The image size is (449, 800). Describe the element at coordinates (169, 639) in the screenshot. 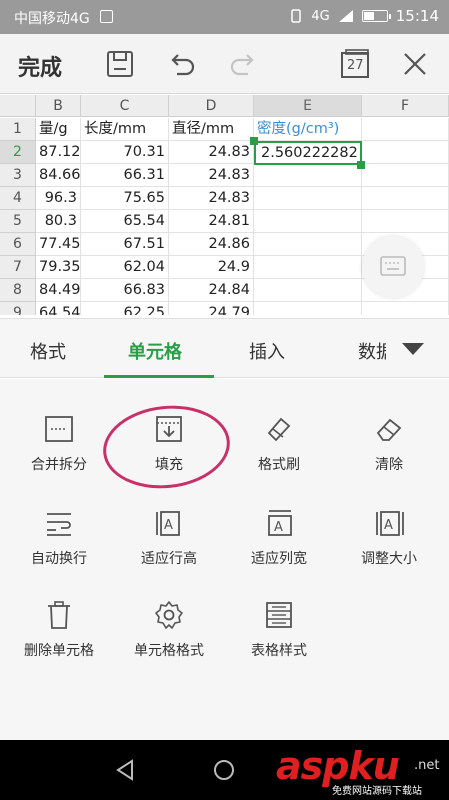

I see `cell-format-button: 单元格格式` at that location.